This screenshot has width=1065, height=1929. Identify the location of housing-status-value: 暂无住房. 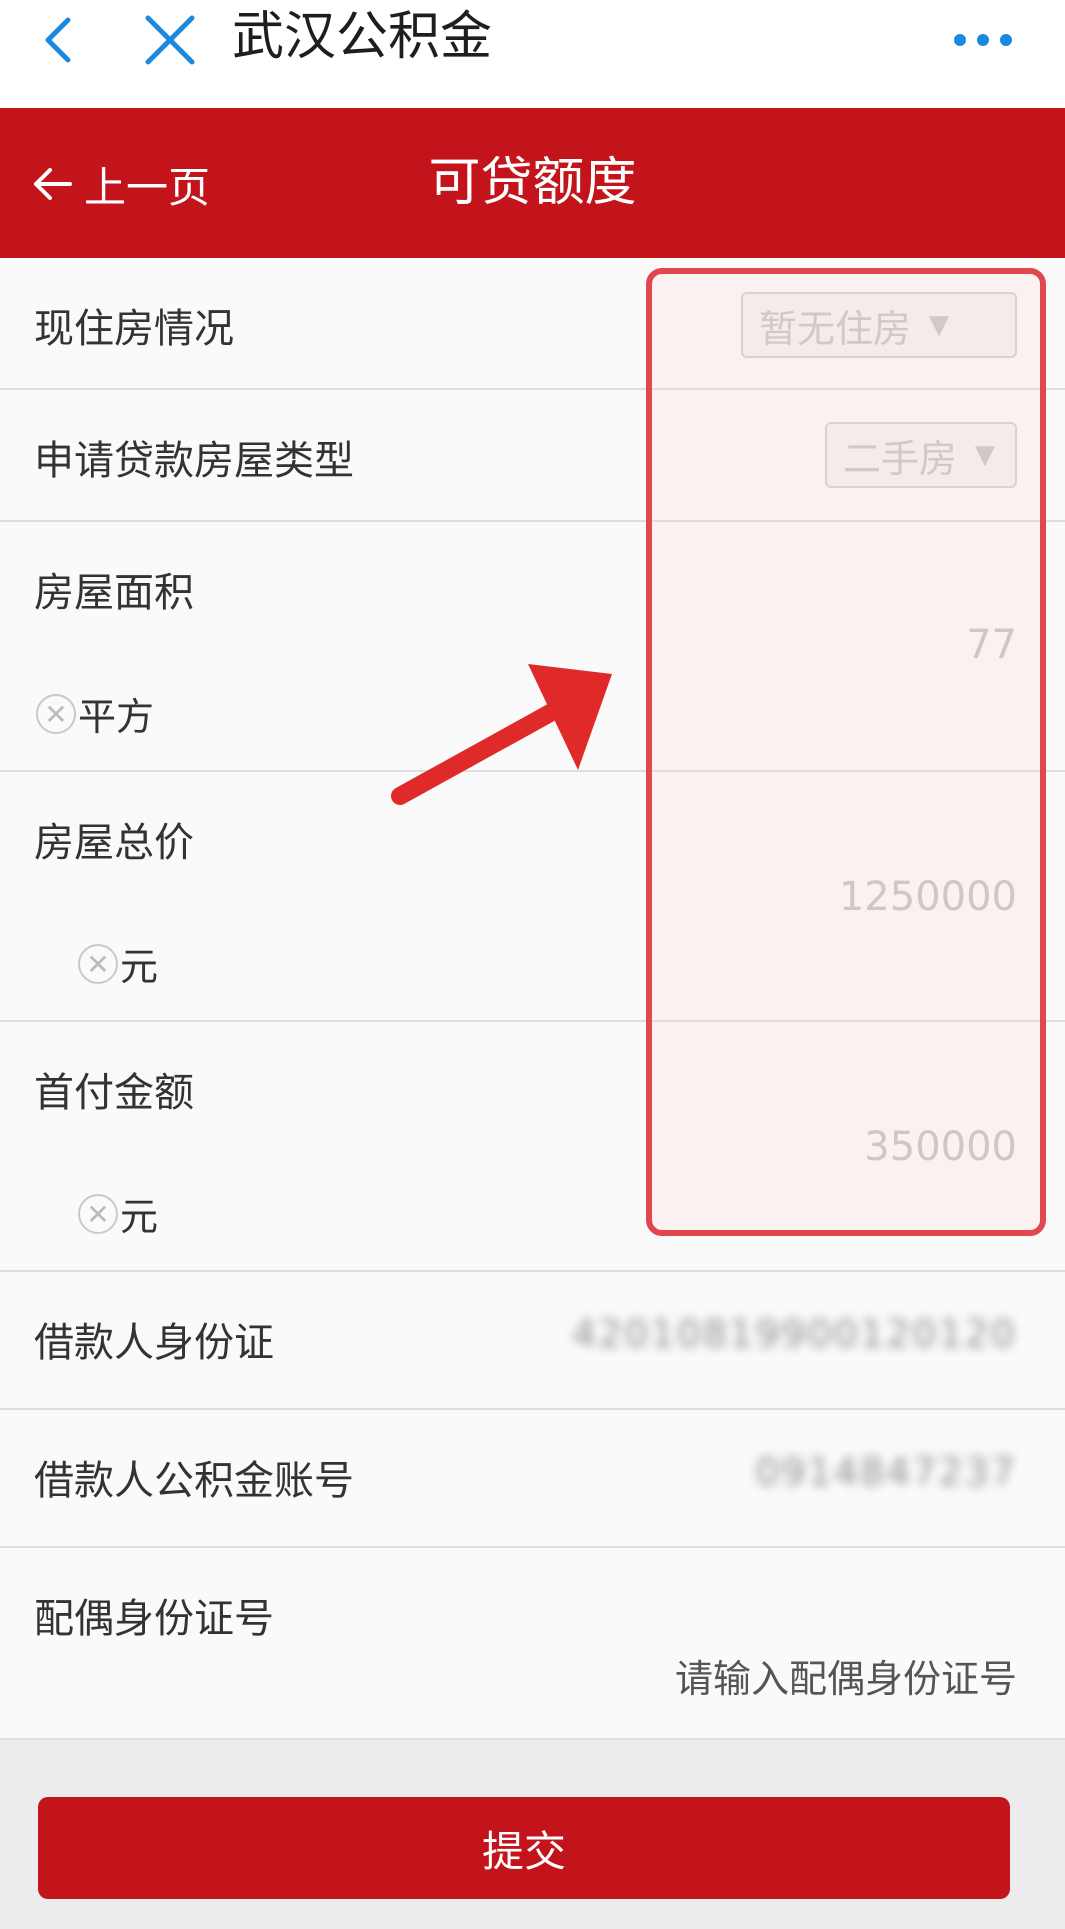
(835, 328).